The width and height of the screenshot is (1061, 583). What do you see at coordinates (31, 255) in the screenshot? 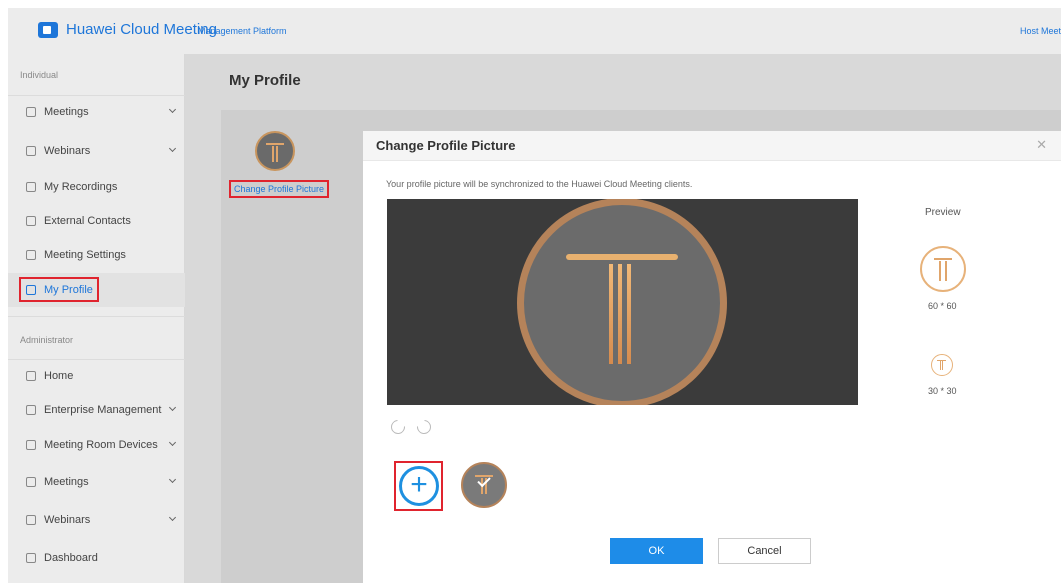
I see `settings-icon` at bounding box center [31, 255].